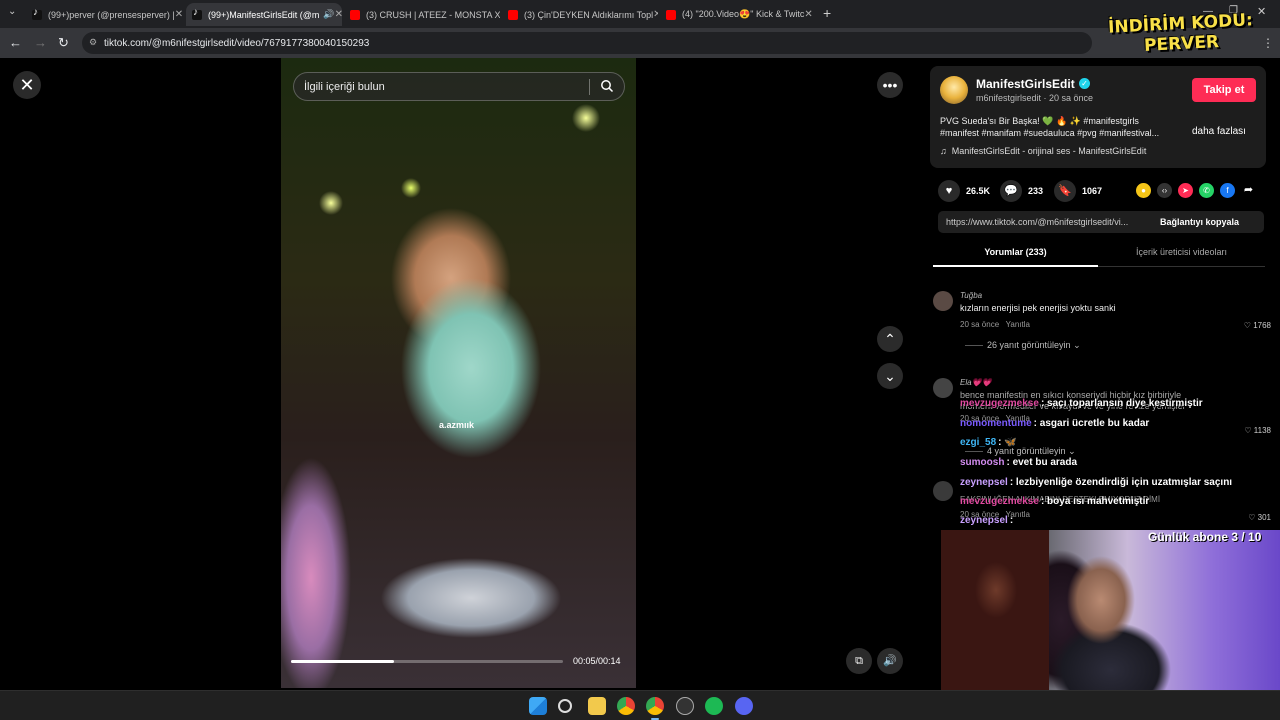 Image resolution: width=1280 pixels, height=720 pixels. I want to click on reload-icon: ↻, so click(63, 42).